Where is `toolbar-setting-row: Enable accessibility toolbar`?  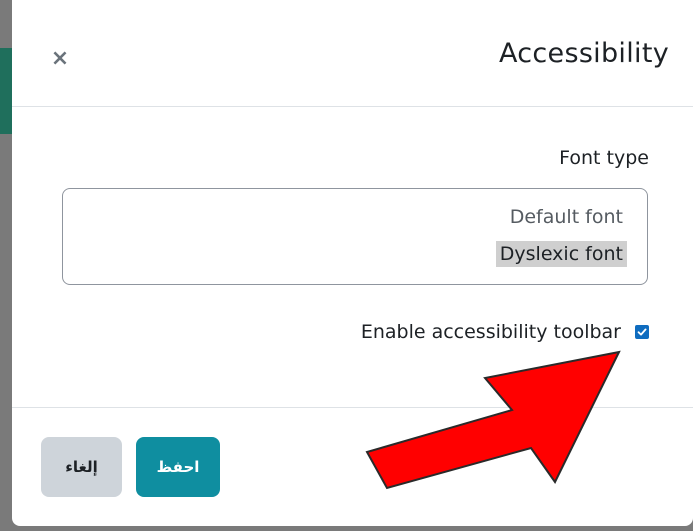 toolbar-setting-row: Enable accessibility toolbar is located at coordinates (505, 332).